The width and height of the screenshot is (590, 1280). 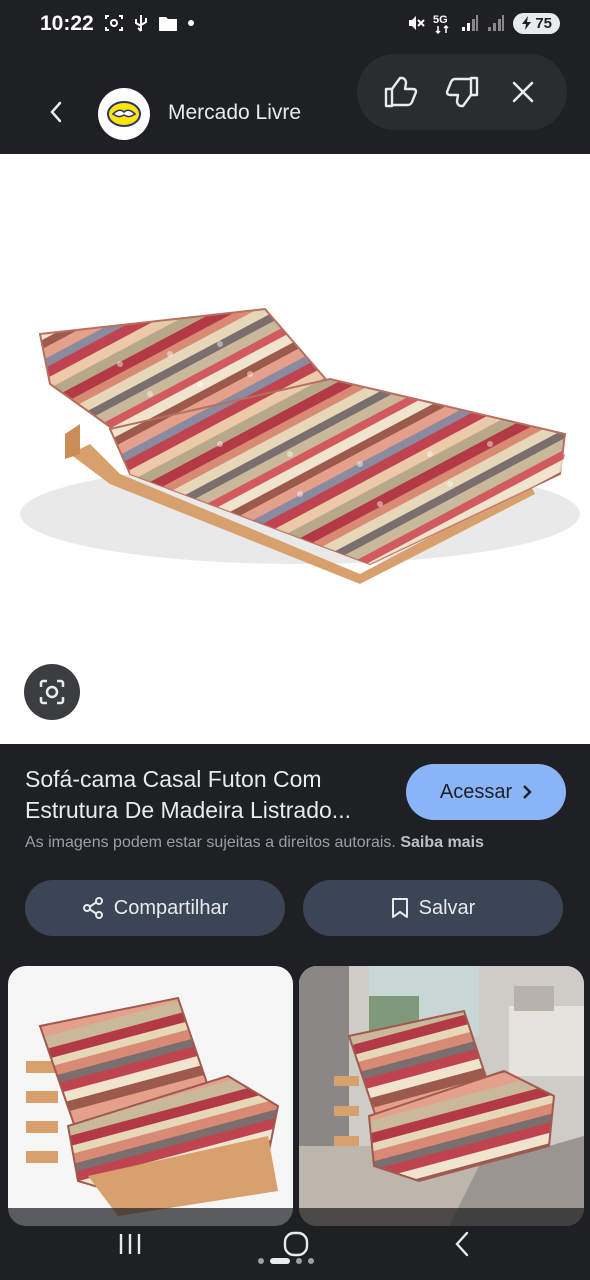 I want to click on back-nav-button, so click(x=462, y=1244).